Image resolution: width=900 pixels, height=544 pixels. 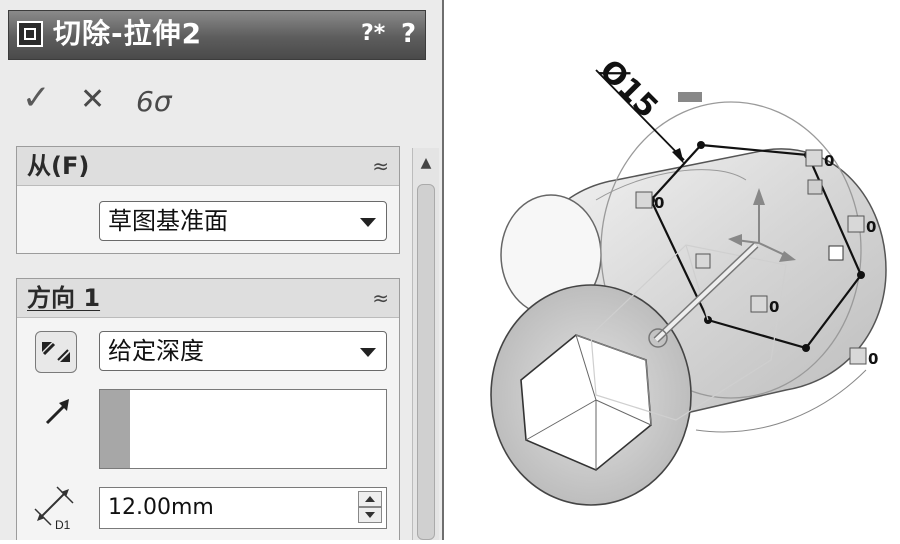 What do you see at coordinates (54, 509) in the screenshot?
I see `depth-dimension-icon: D1` at bounding box center [54, 509].